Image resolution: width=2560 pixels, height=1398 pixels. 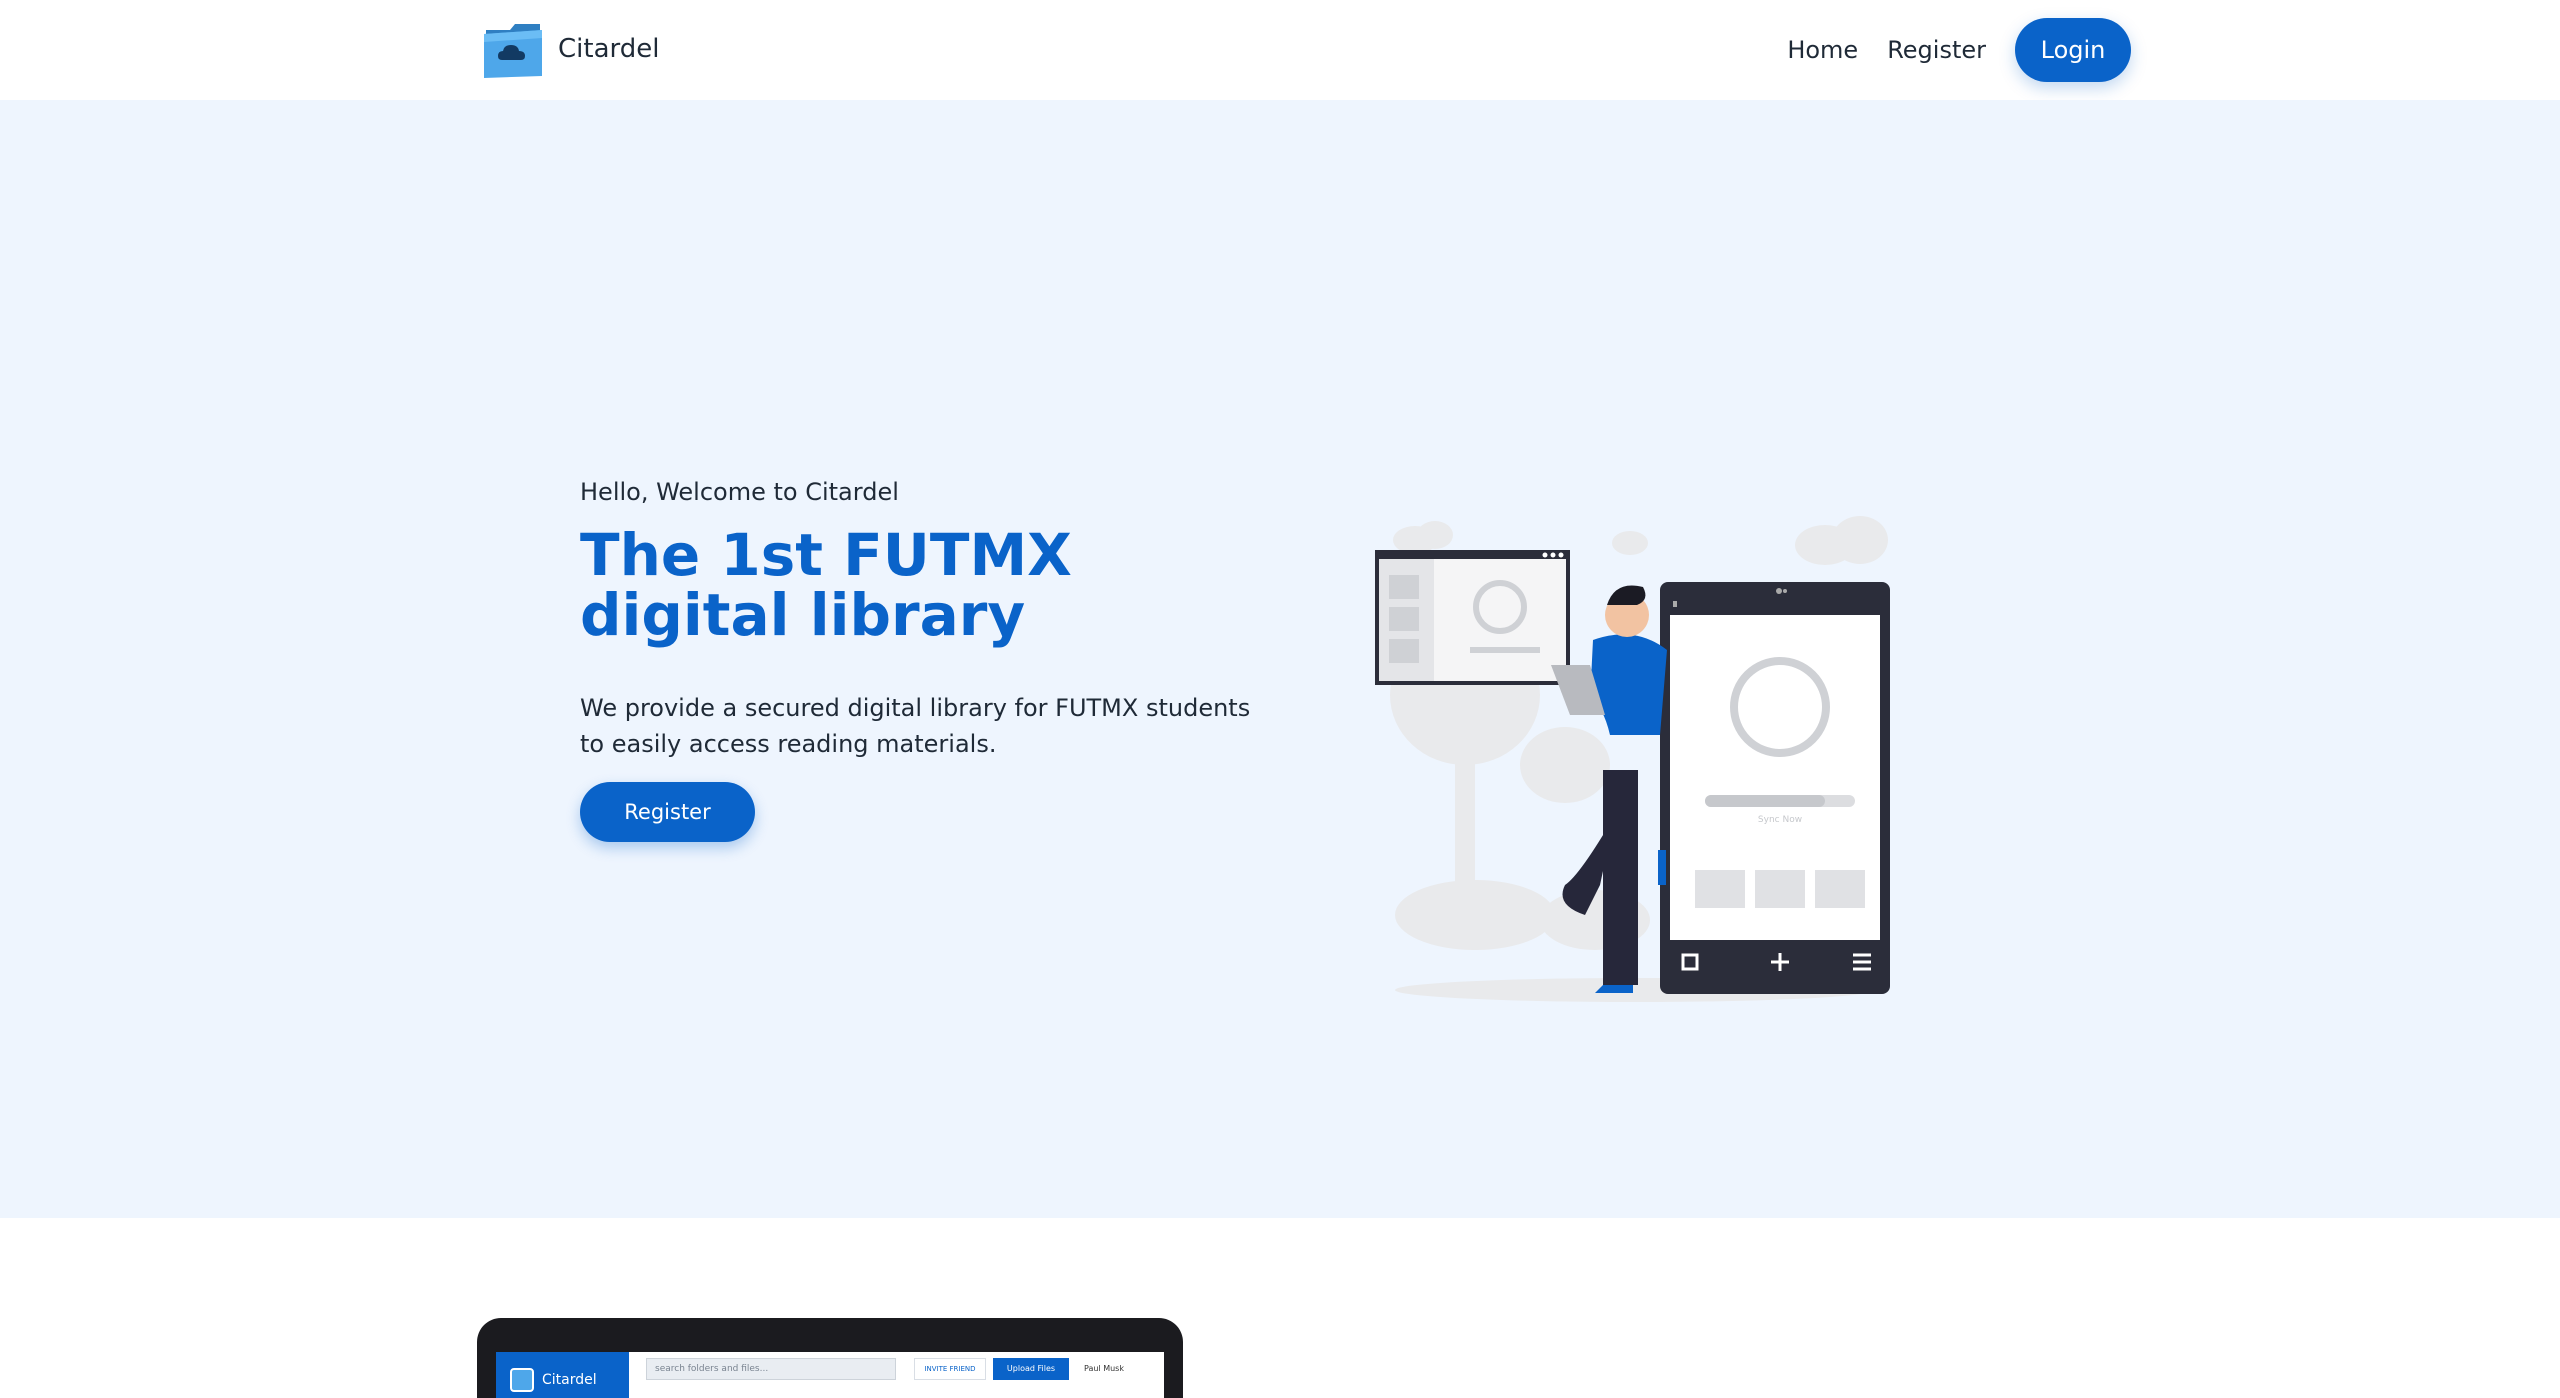 What do you see at coordinates (739, 492) in the screenshot?
I see `hero-greeting: Hello, Welcome to Citardel` at bounding box center [739, 492].